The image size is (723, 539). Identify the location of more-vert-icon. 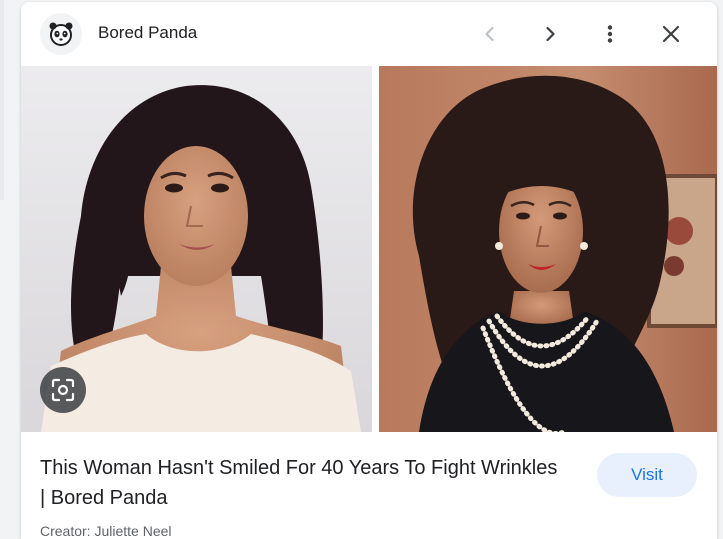
(610, 34).